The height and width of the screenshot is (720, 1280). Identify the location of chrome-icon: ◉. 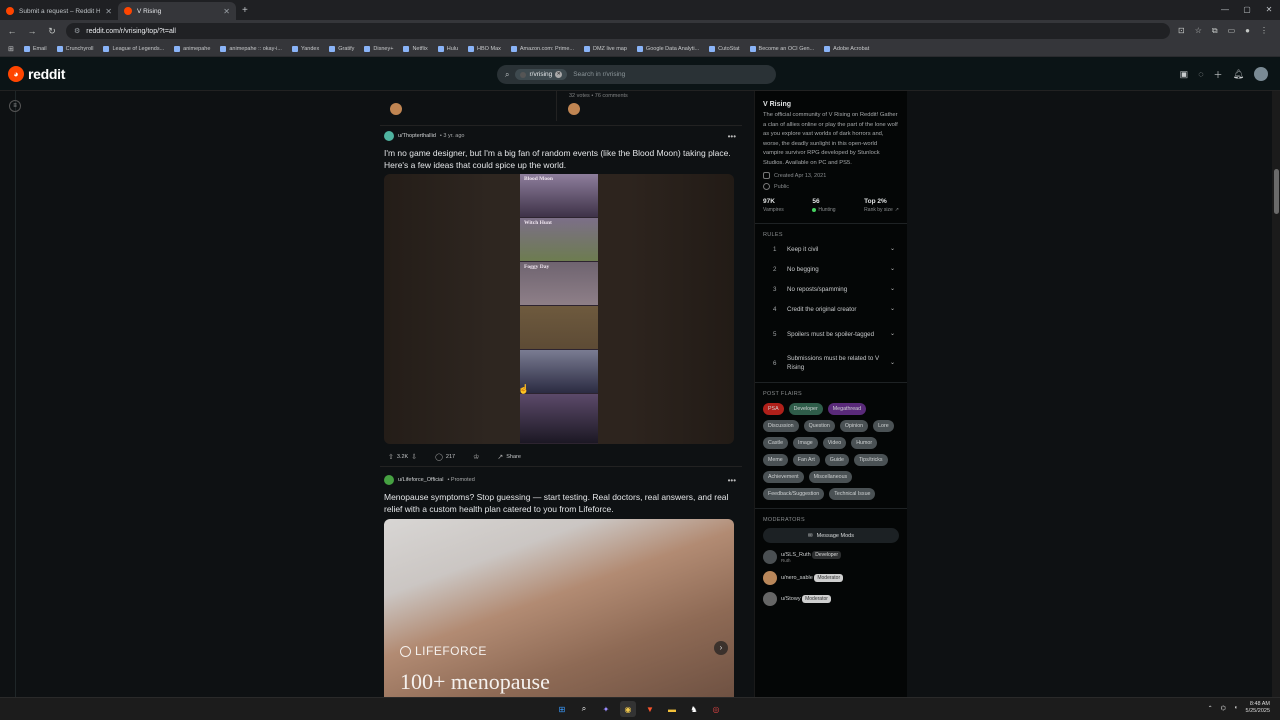
(628, 709).